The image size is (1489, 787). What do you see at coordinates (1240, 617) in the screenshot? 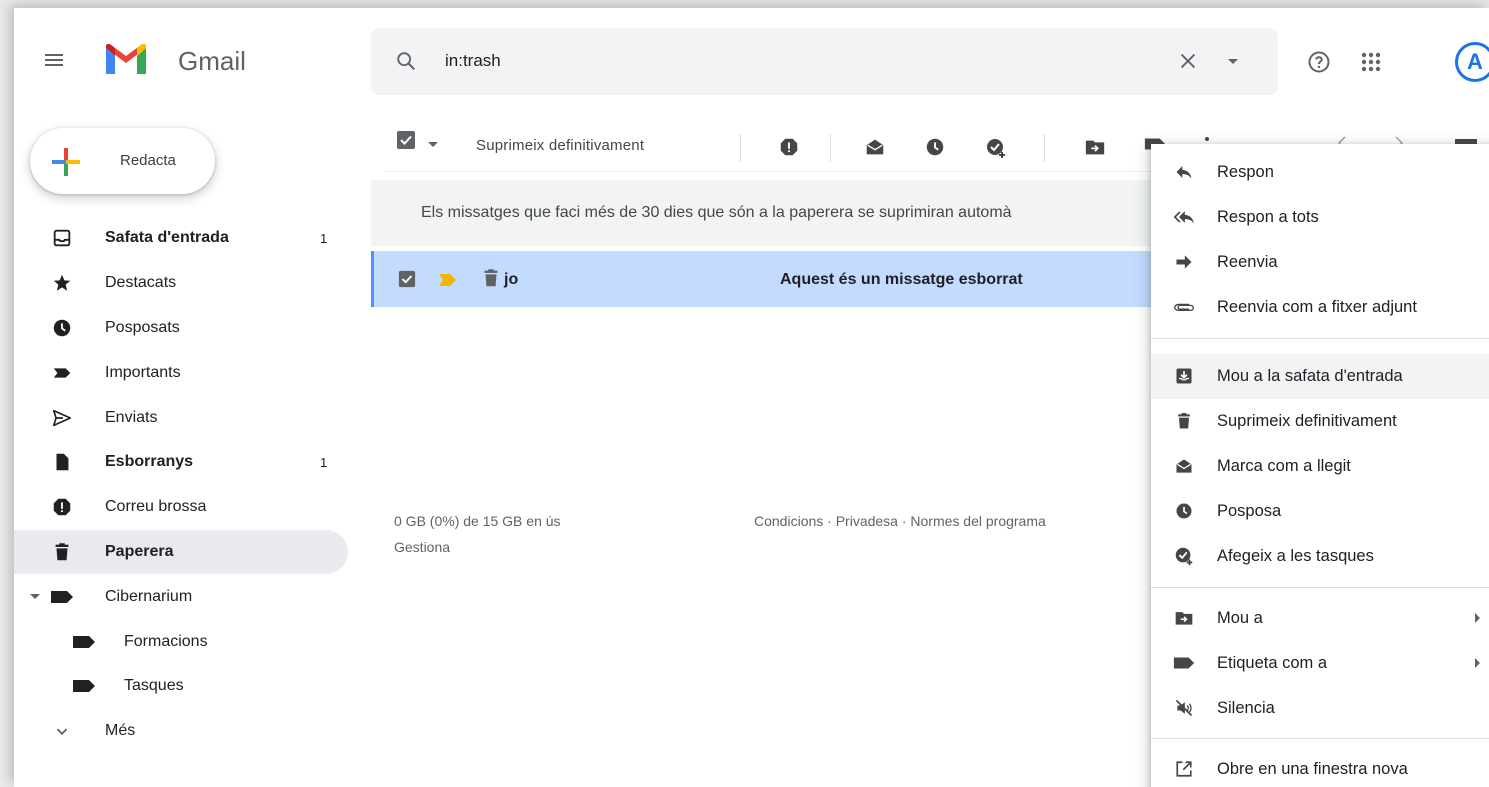
I see `context-item-label: Mou a` at bounding box center [1240, 617].